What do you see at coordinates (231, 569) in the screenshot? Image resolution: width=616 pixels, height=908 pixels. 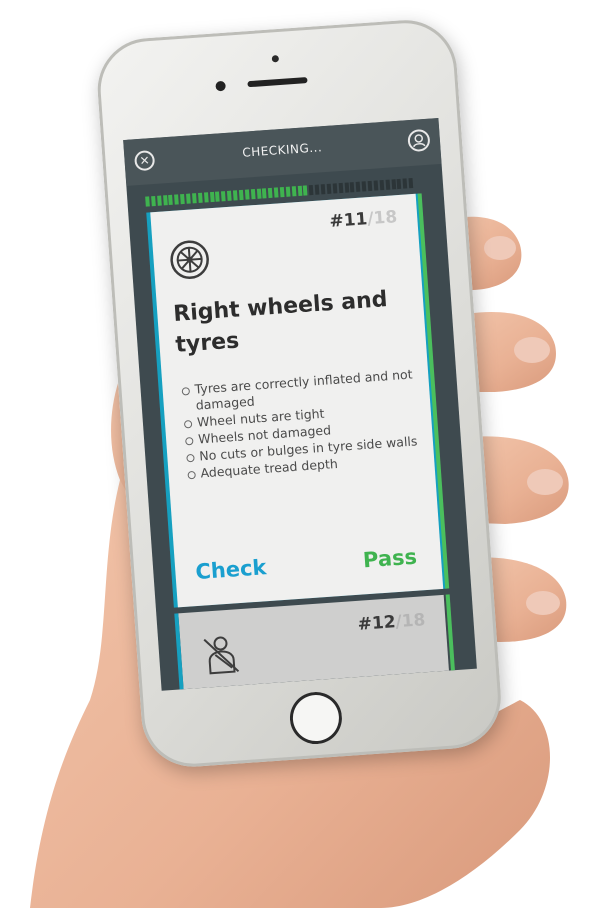 I see `check-button: Check` at bounding box center [231, 569].